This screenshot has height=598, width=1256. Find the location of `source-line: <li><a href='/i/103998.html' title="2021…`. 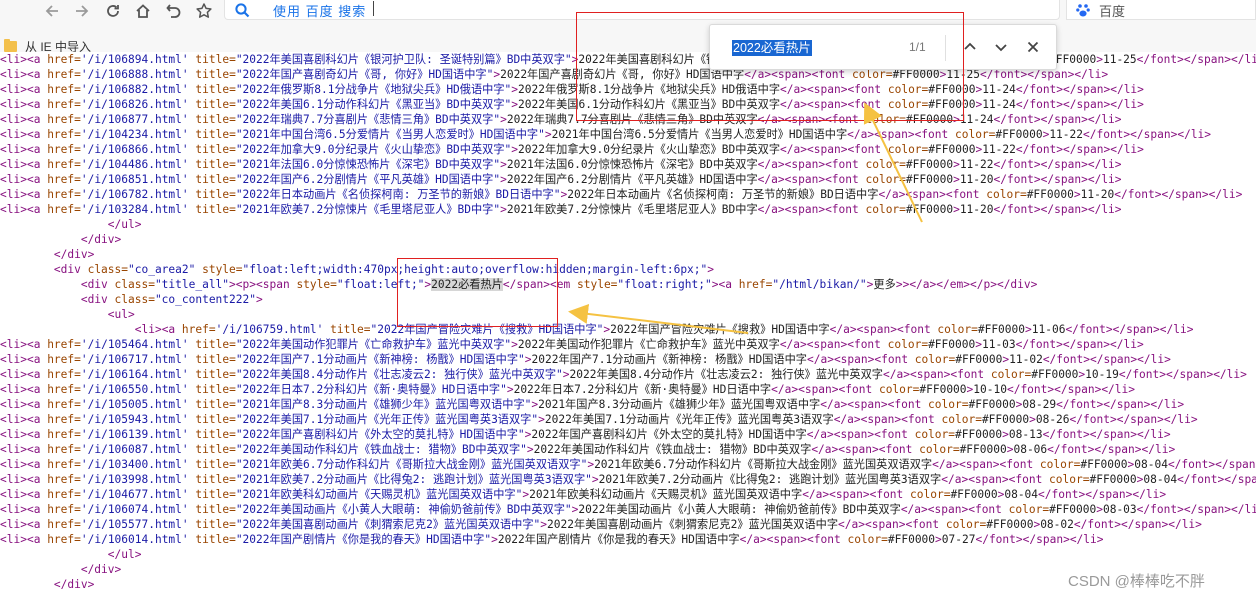

source-line: <li><a href='/i/103998.html' title="2021… is located at coordinates (628, 479).